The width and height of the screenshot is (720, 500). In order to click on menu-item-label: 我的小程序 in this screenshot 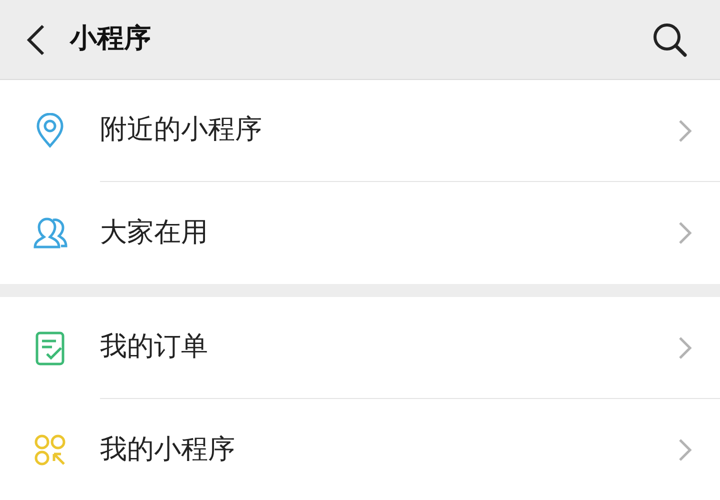, I will do `click(167, 450)`.